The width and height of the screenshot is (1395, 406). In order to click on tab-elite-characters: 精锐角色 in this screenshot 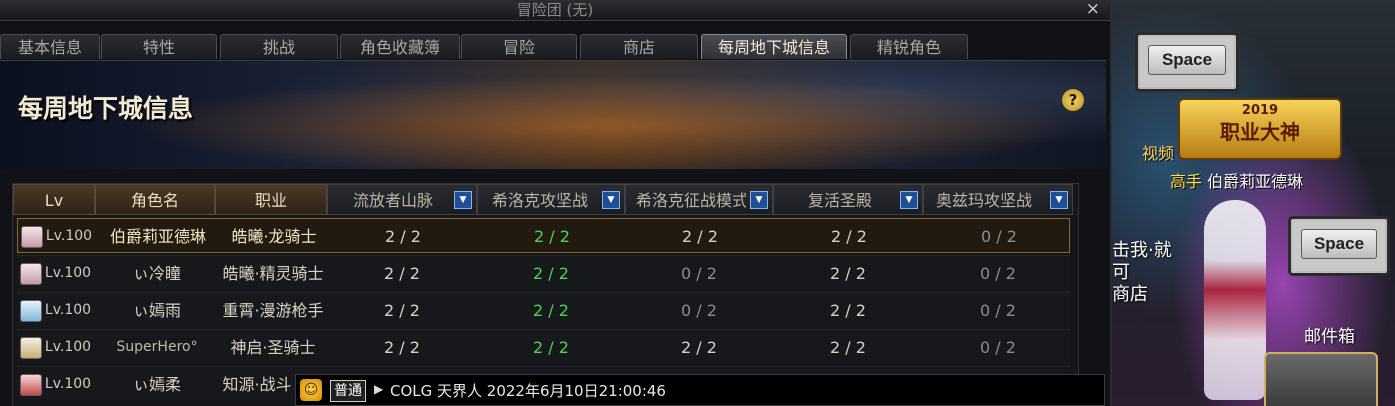, I will do `click(909, 46)`.